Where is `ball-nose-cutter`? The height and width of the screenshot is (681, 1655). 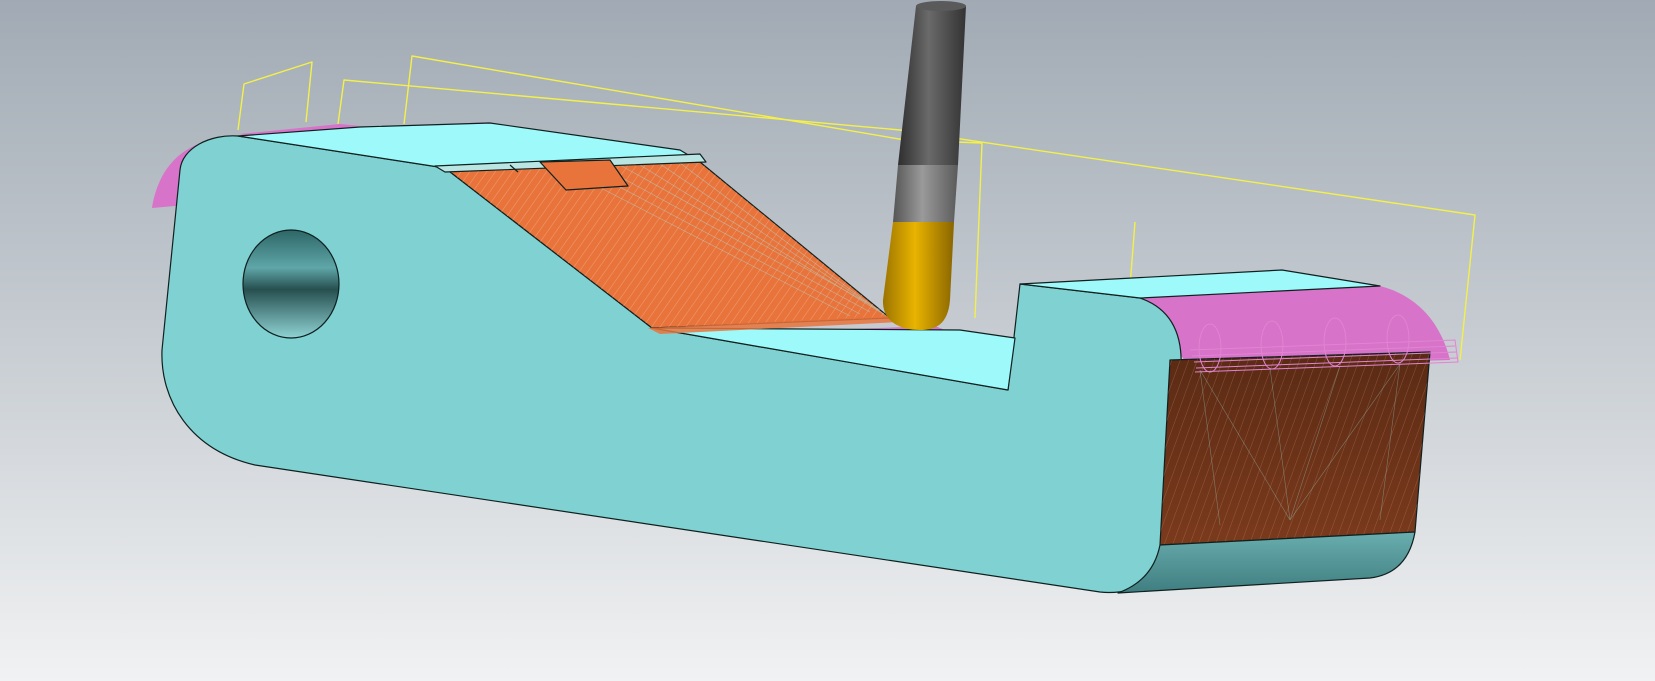
ball-nose-cutter is located at coordinates (918, 276).